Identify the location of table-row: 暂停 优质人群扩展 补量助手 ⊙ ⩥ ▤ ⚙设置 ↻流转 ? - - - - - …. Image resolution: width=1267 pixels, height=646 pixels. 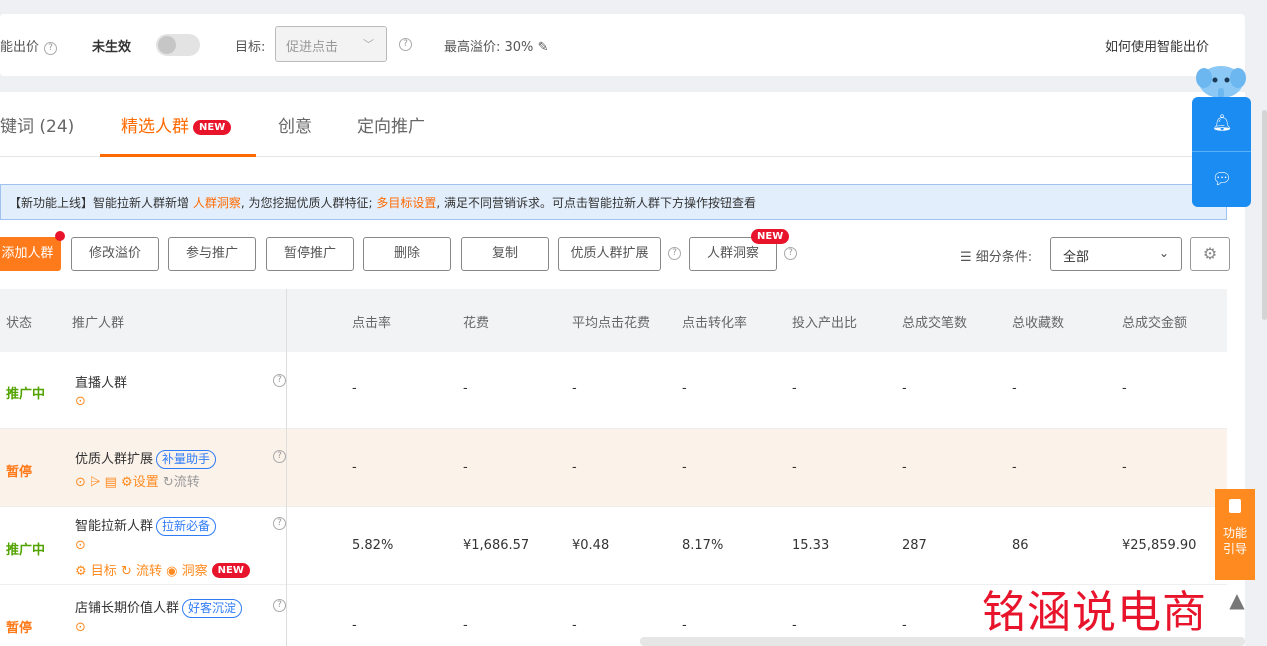
(613, 468).